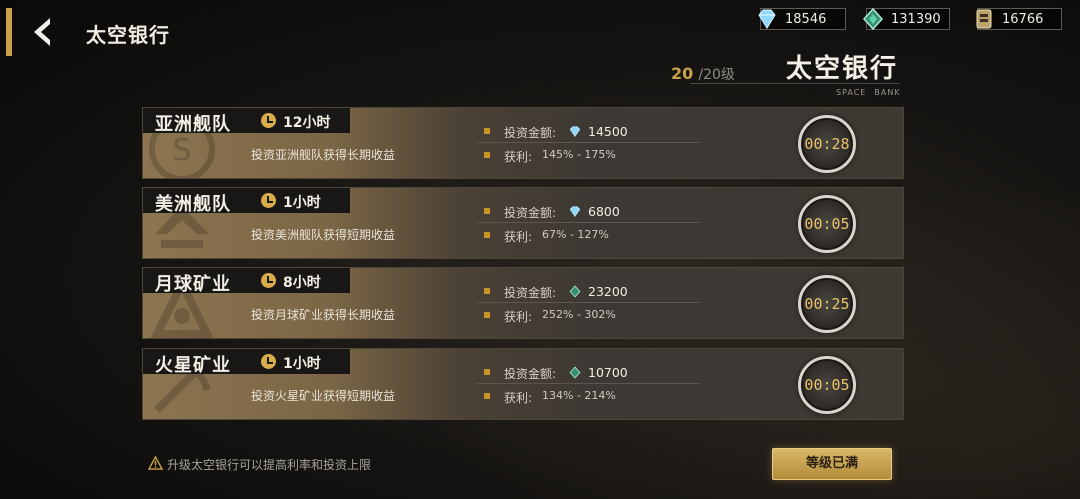 The width and height of the screenshot is (1080, 499). Describe the element at coordinates (806, 19) in the screenshot. I see `resource-diamond-value: 18546` at that location.